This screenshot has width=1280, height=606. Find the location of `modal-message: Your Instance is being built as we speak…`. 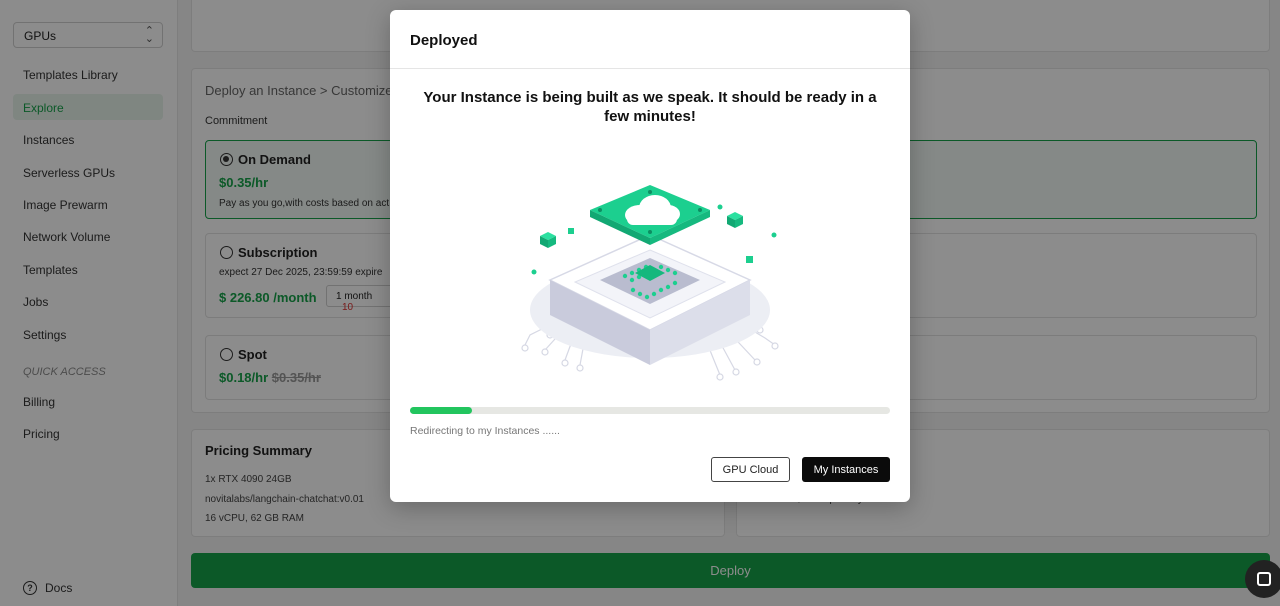

modal-message: Your Instance is being built as we speak… is located at coordinates (650, 107).